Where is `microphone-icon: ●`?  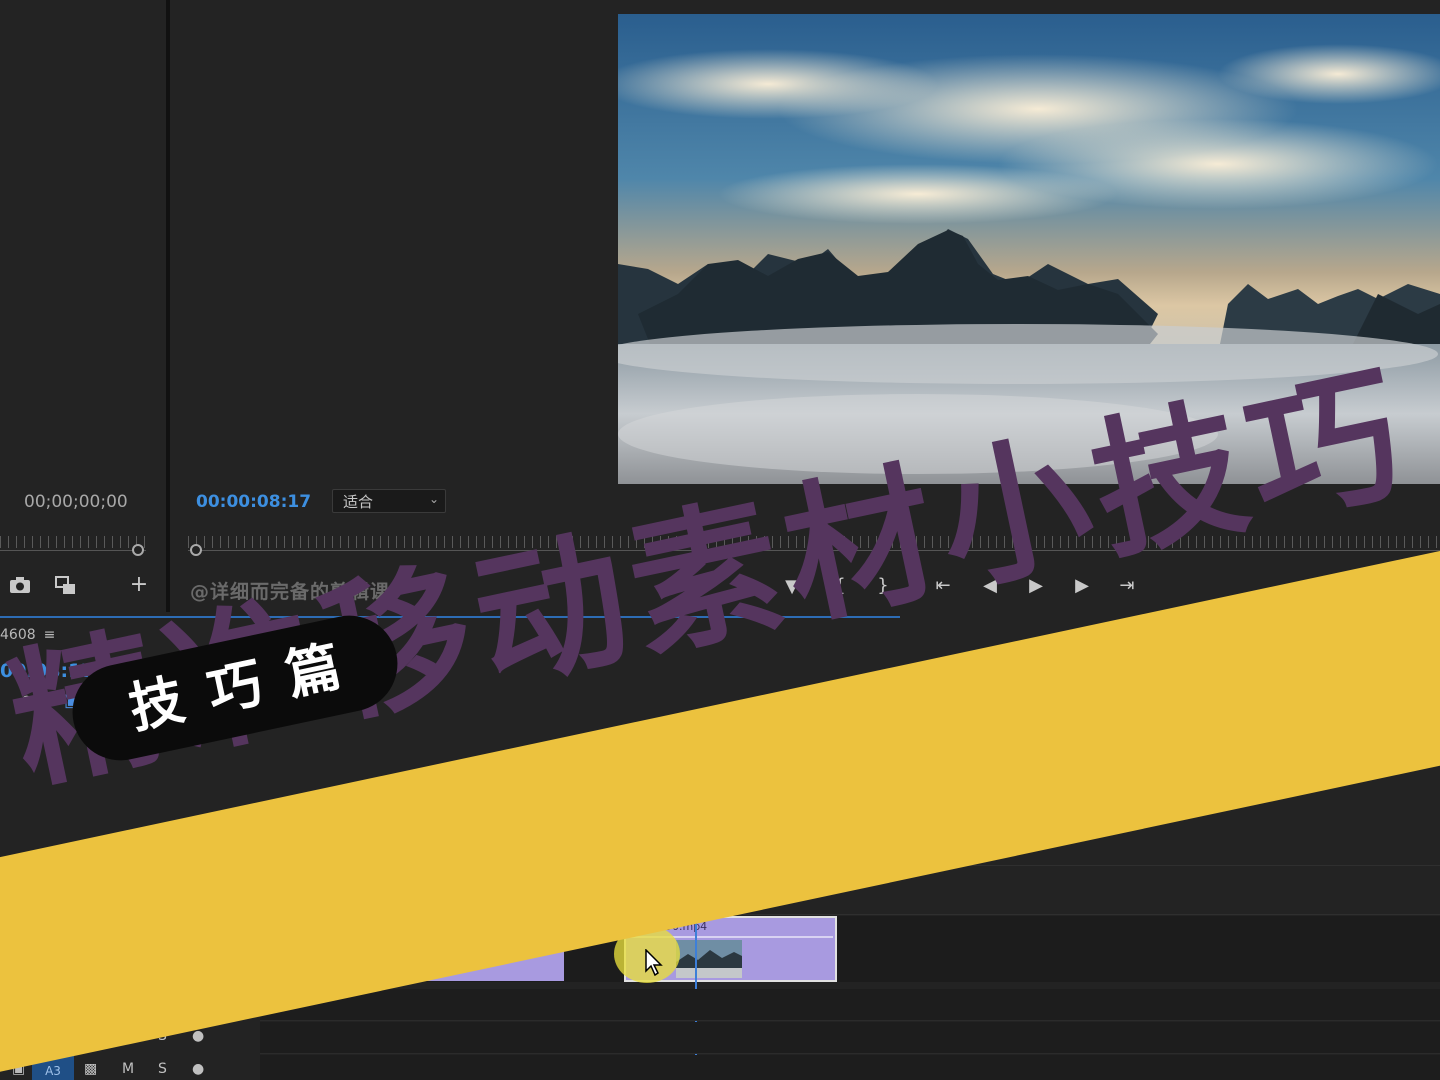
microphone-icon: ● is located at coordinates (198, 1069).